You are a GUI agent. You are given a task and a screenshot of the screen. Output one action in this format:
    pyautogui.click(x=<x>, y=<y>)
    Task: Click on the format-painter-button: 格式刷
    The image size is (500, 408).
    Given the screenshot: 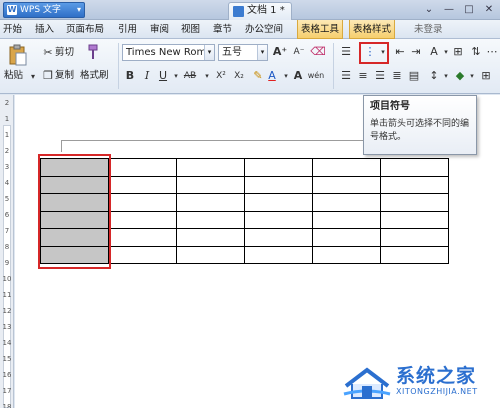 What is the action you would take?
    pyautogui.click(x=94, y=76)
    